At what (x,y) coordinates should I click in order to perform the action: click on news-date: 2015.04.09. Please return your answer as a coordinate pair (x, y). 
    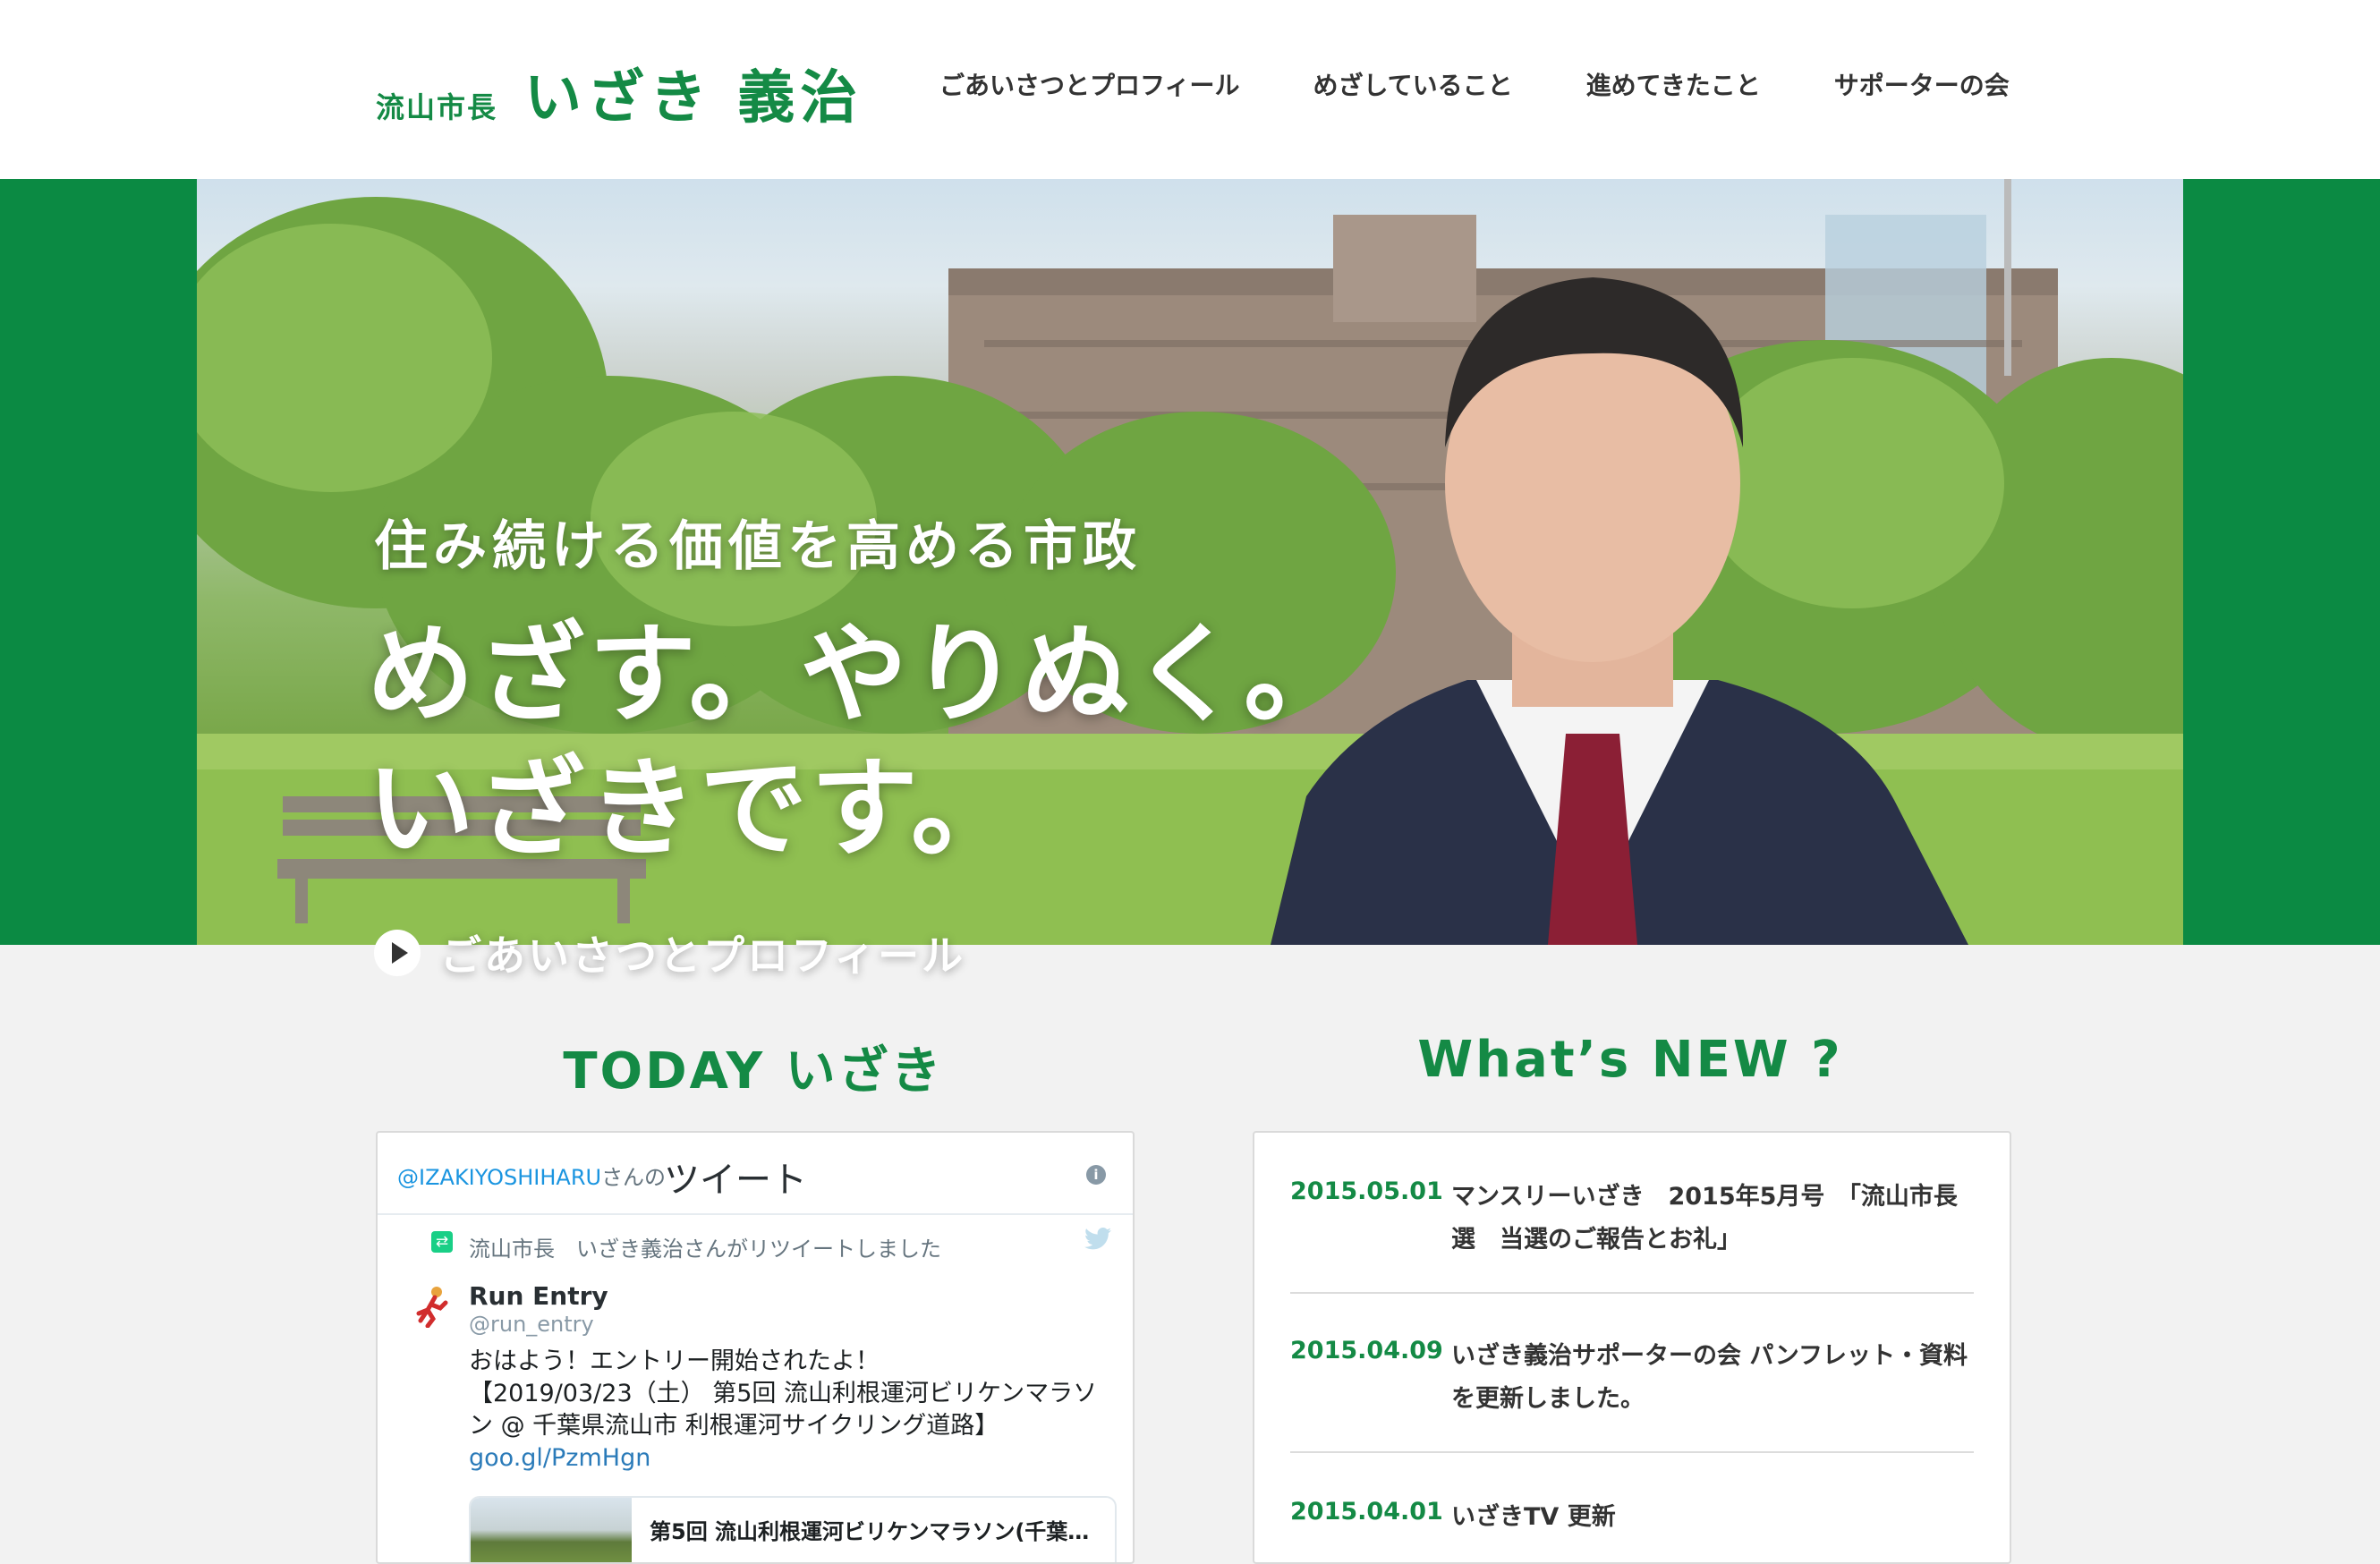
    Looking at the image, I should click on (1366, 1350).